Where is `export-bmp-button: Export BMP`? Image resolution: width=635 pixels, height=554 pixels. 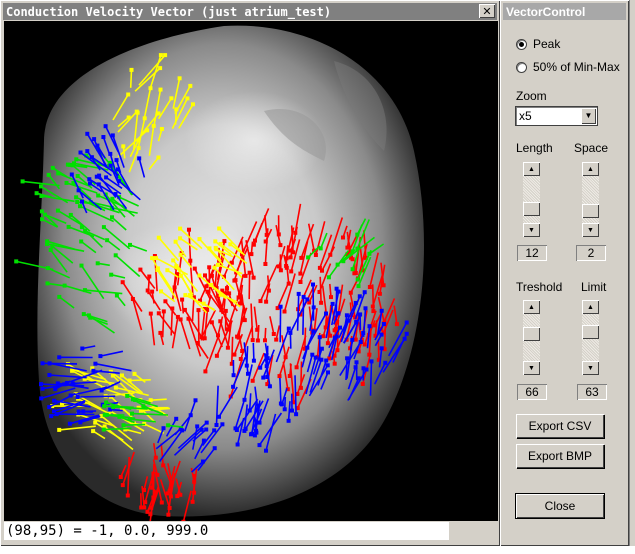
export-bmp-button: Export BMP is located at coordinates (560, 456).